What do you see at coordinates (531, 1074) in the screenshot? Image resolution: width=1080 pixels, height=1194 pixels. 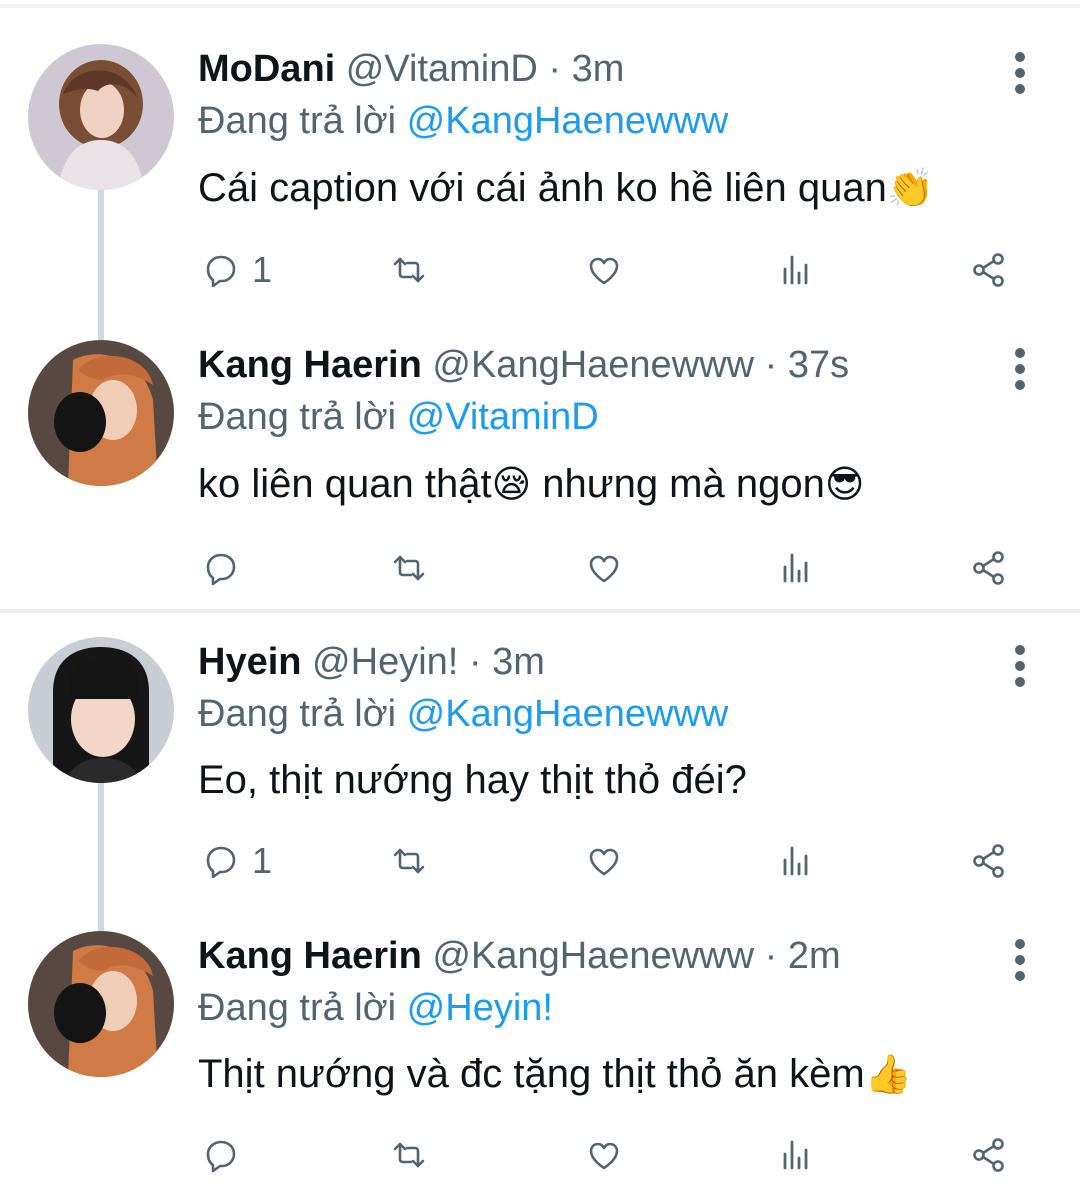 I see `tweet-text-body: Thịt nướng và đc tặng thịt thỏ ăn kèm` at bounding box center [531, 1074].